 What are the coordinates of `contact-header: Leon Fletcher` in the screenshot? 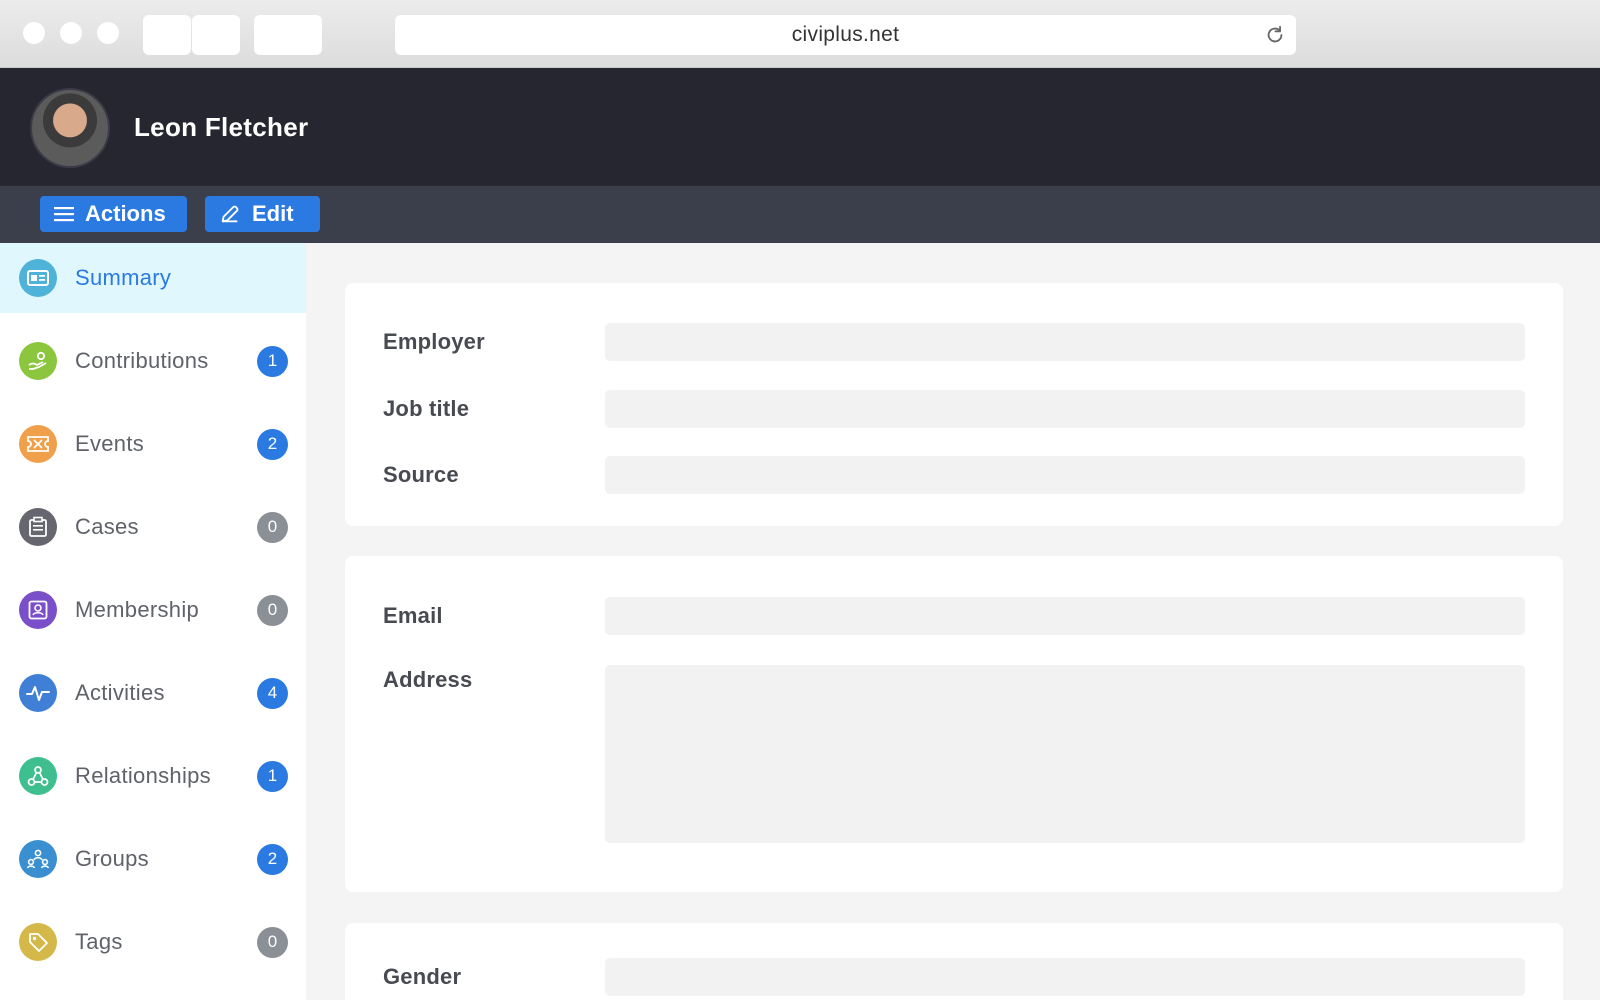 It's located at (800, 127).